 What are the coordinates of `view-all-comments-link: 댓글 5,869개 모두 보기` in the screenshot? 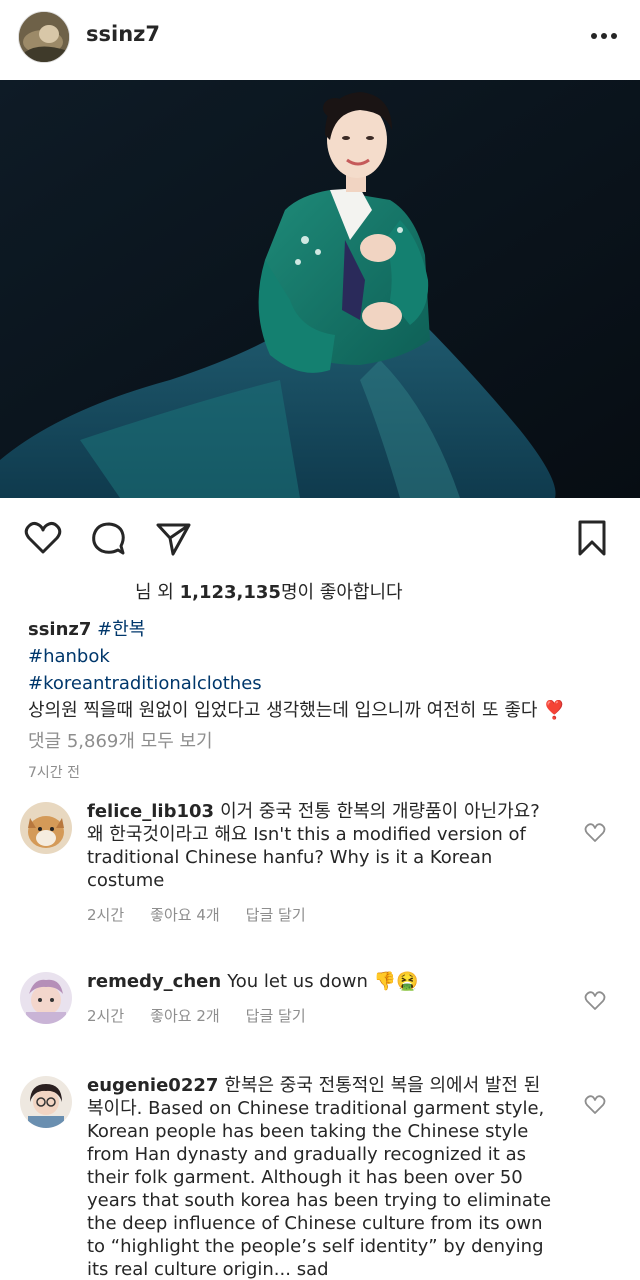 It's located at (120, 740).